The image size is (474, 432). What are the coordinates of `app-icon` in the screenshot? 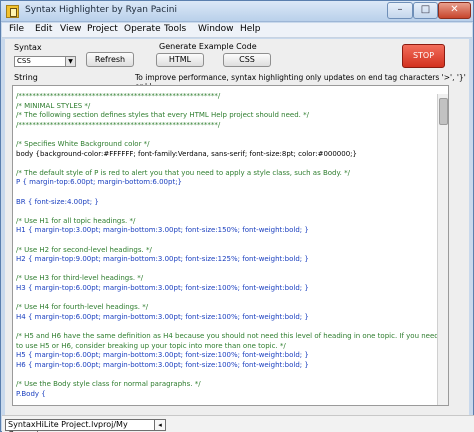 It's located at (12, 11).